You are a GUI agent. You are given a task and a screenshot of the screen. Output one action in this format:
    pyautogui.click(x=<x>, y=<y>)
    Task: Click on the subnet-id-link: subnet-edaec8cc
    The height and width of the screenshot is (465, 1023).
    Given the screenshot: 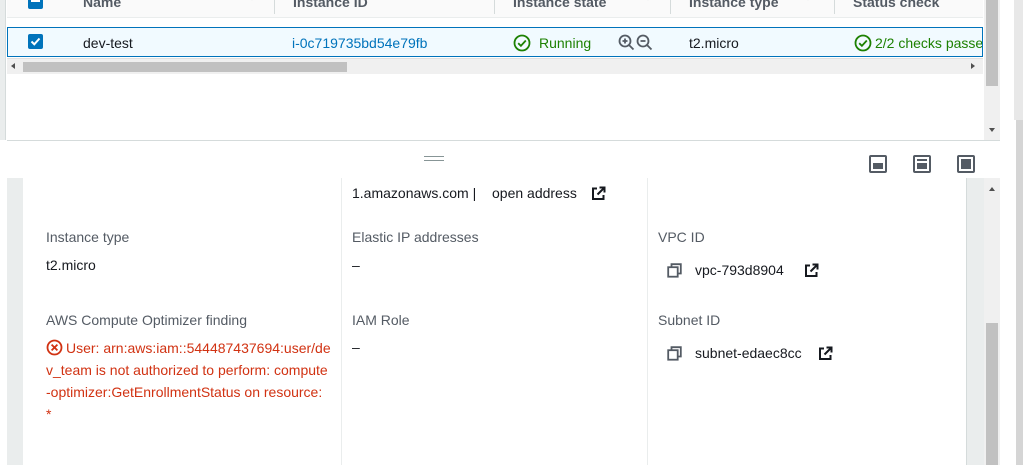 What is the action you would take?
    pyautogui.click(x=748, y=353)
    